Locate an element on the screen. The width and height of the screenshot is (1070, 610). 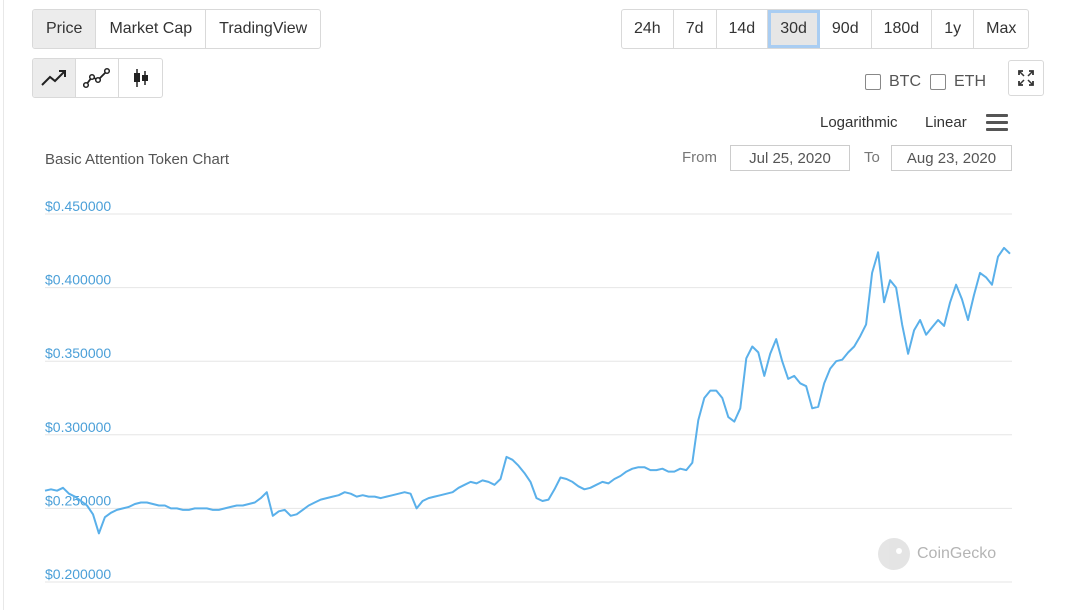
watermark-text: CoinGecko is located at coordinates (957, 553).